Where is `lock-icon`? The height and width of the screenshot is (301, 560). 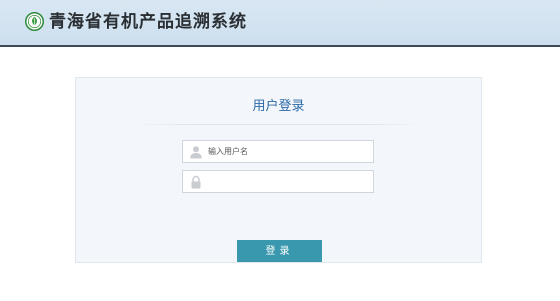 lock-icon is located at coordinates (196, 182).